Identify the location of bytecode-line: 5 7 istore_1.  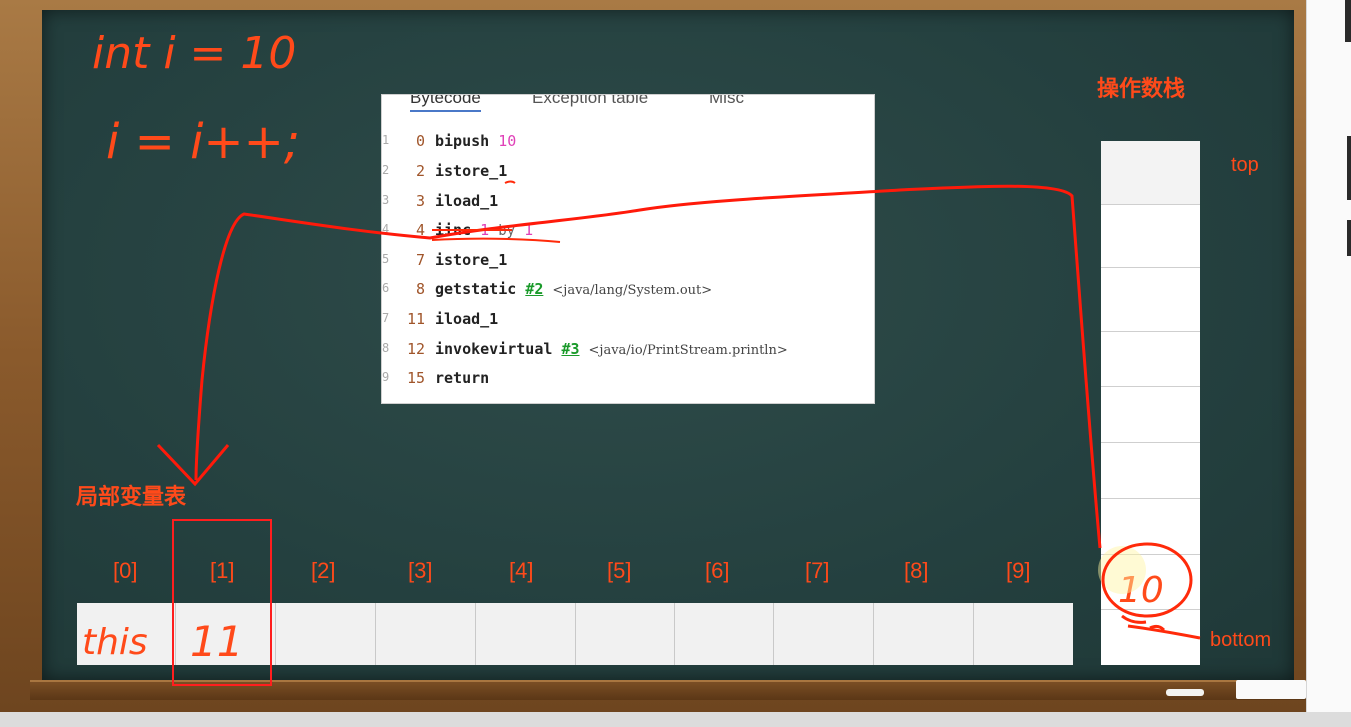
(627, 261).